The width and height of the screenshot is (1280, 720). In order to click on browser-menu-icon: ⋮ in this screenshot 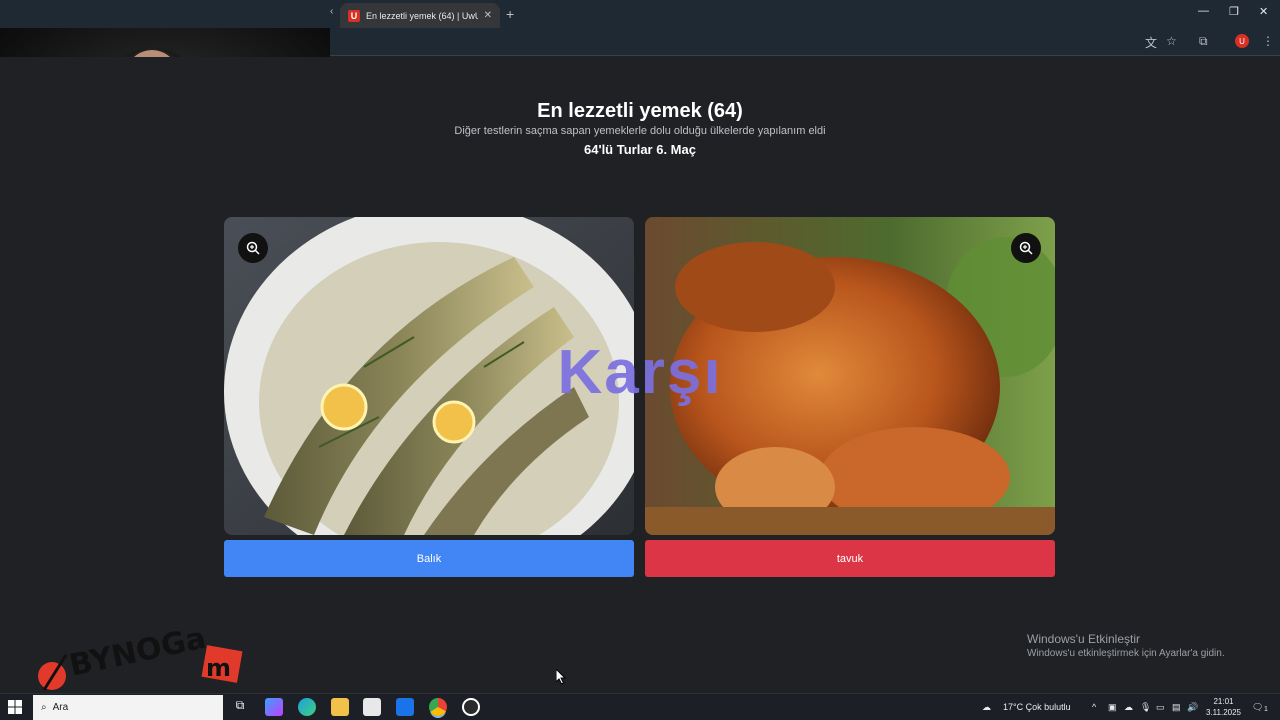, I will do `click(1268, 41)`.